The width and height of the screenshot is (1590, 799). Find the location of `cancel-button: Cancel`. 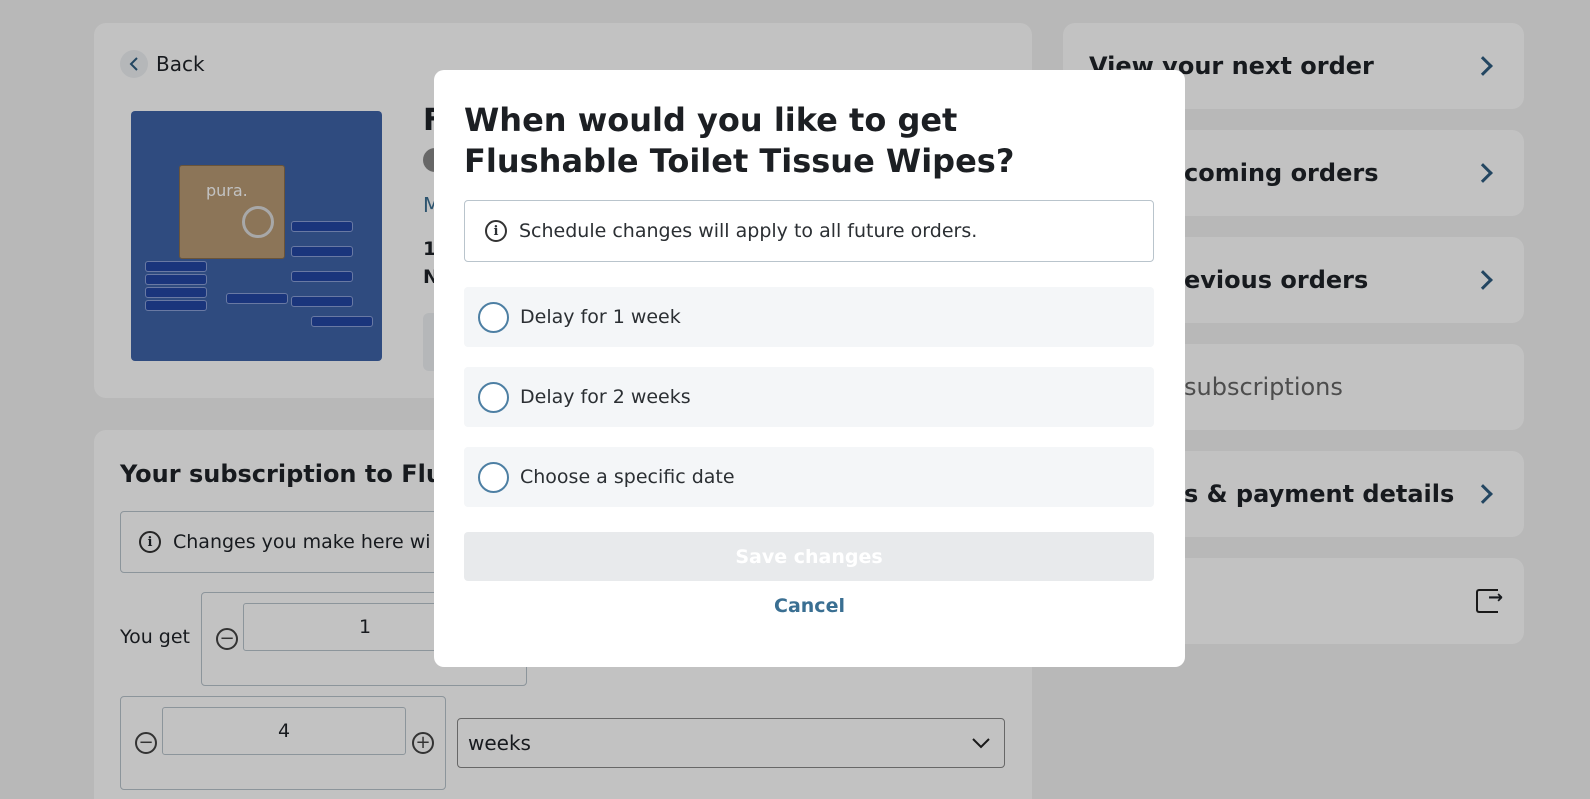

cancel-button: Cancel is located at coordinates (809, 606).